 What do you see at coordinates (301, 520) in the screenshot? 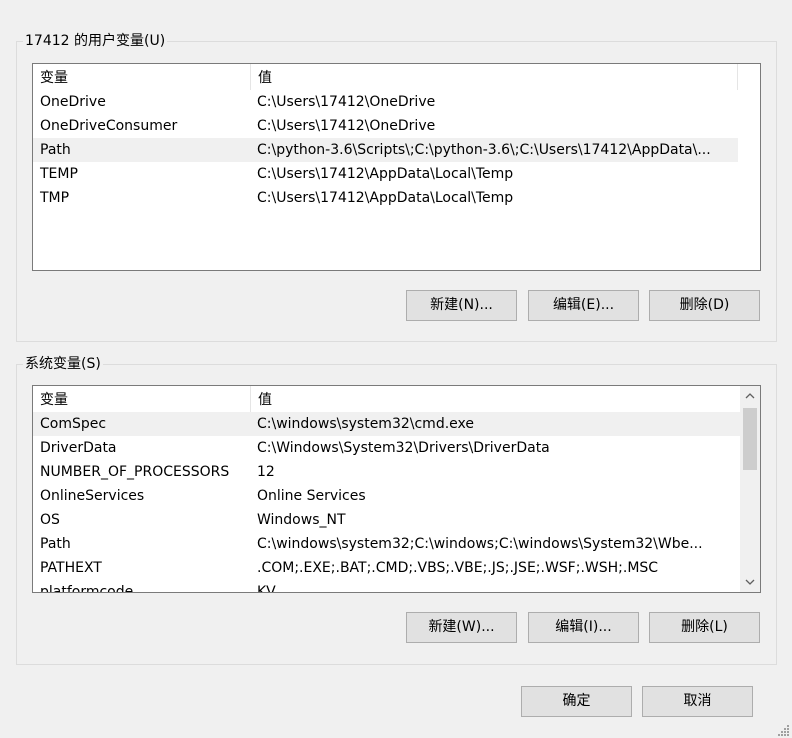
I see `variable-value: Windows_NT` at bounding box center [301, 520].